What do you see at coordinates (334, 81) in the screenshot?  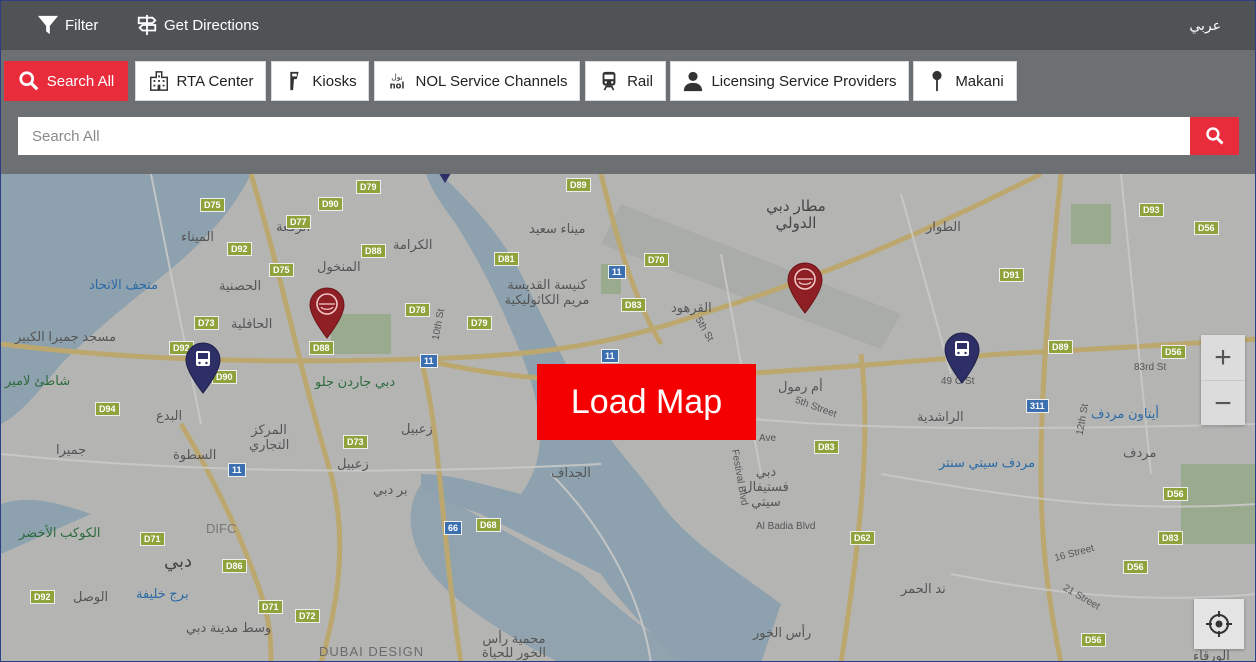 I see `tab-label: Kiosks` at bounding box center [334, 81].